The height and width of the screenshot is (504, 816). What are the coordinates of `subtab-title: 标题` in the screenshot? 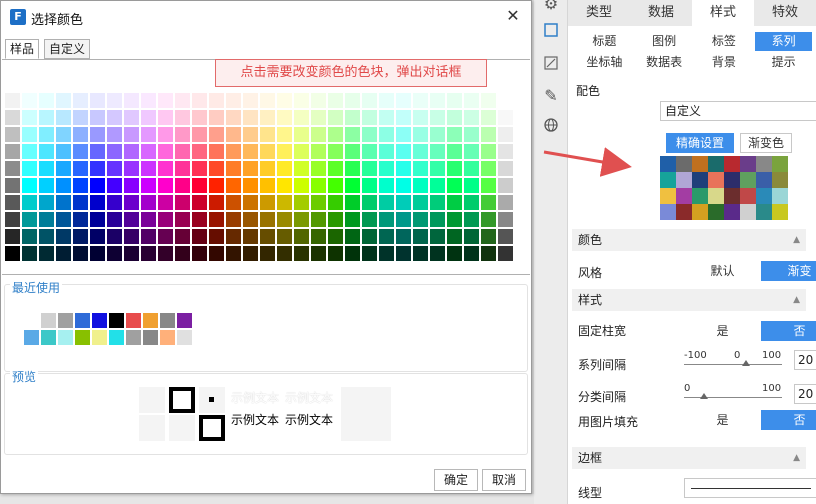 It's located at (604, 41).